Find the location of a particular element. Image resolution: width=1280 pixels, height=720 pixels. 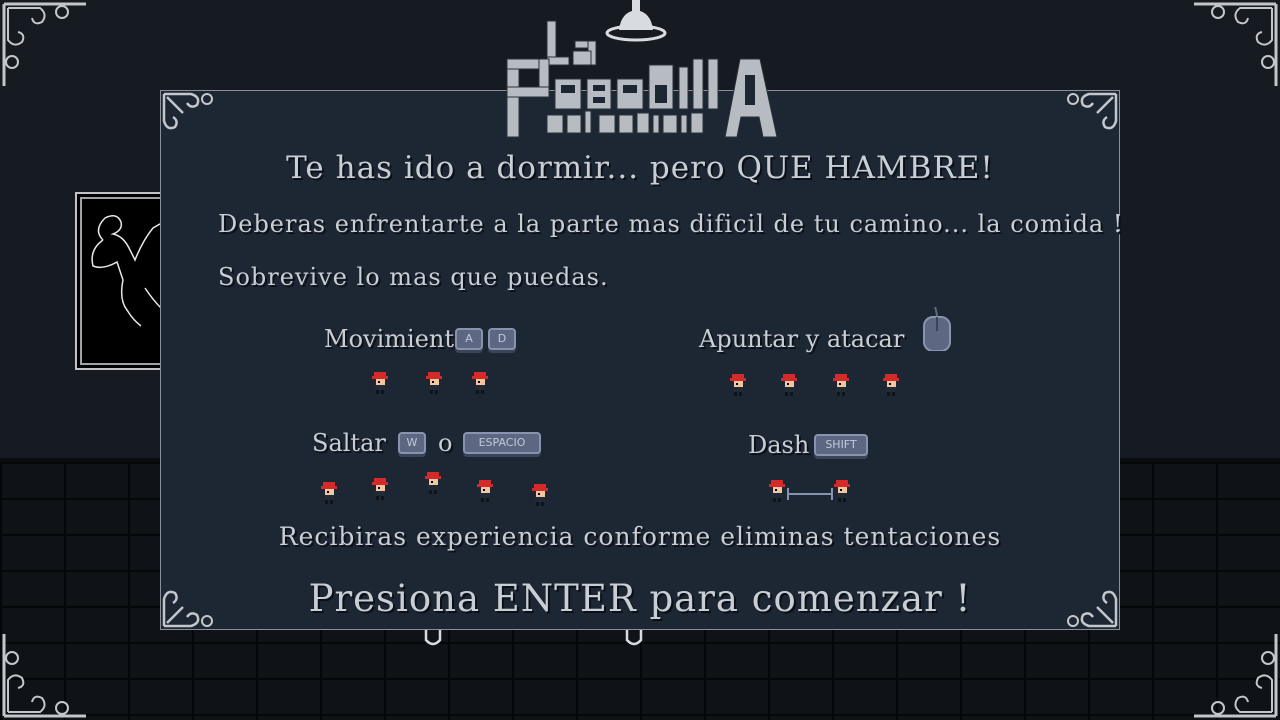

dash-trail-icon is located at coordinates (810, 494).